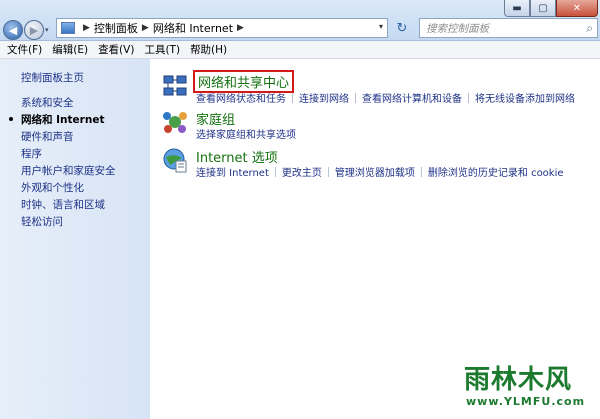 This screenshot has height=419, width=600. I want to click on link-view-network-computers: 查看网络计算机和设备, so click(412, 97).